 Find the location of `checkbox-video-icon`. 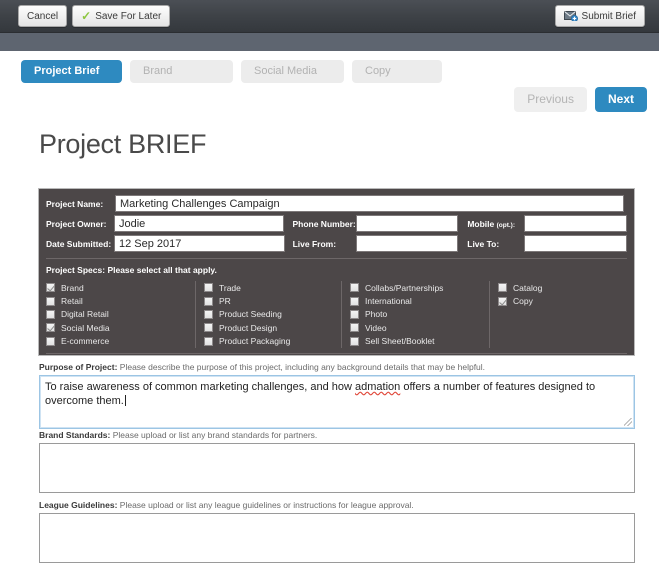

checkbox-video-icon is located at coordinates (354, 328).